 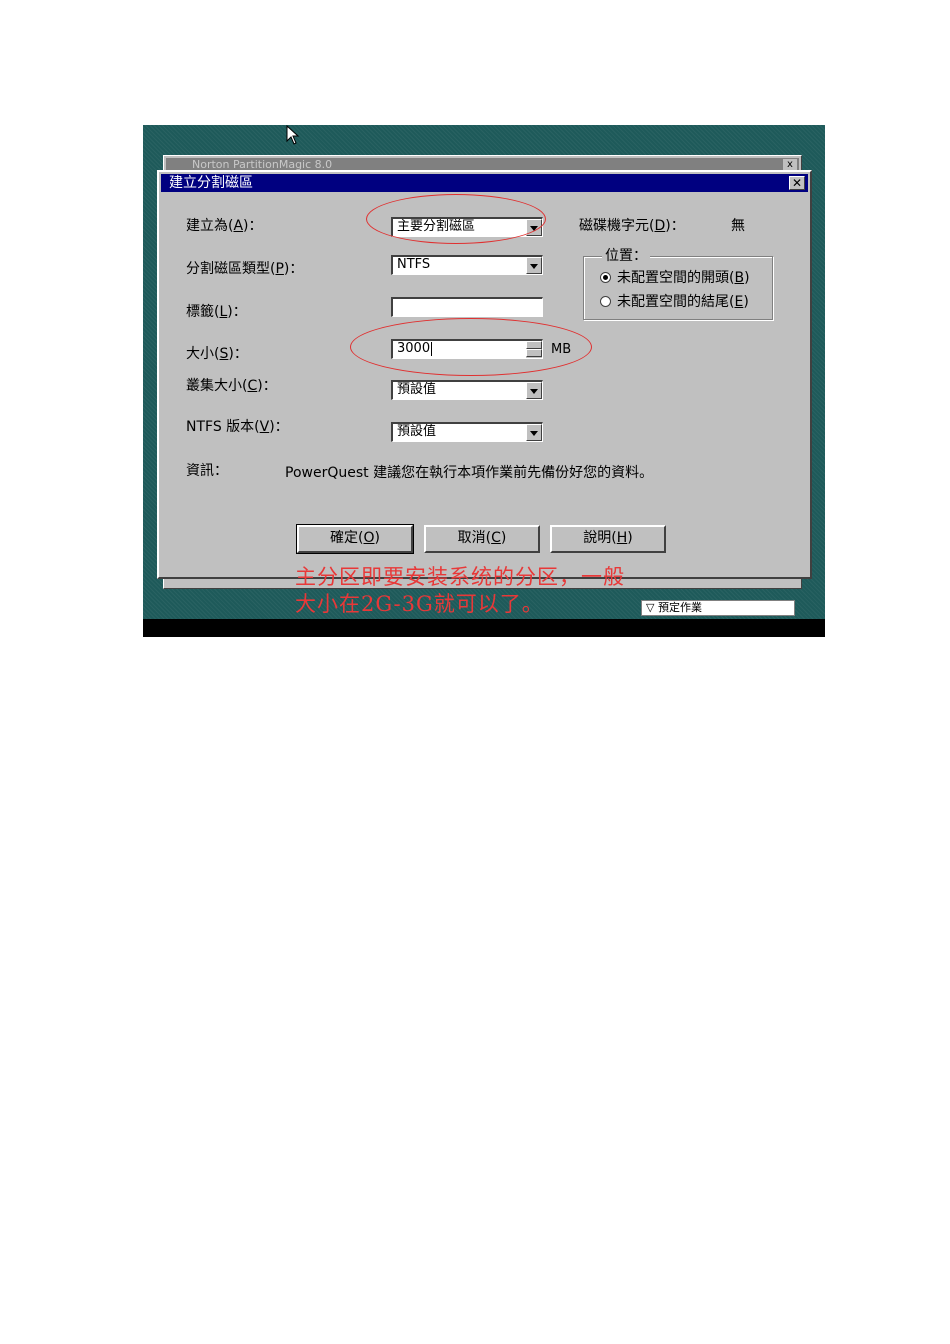 What do you see at coordinates (484, 183) in the screenshot?
I see `dialog-titlebar: 建立分割磁區 ✕` at bounding box center [484, 183].